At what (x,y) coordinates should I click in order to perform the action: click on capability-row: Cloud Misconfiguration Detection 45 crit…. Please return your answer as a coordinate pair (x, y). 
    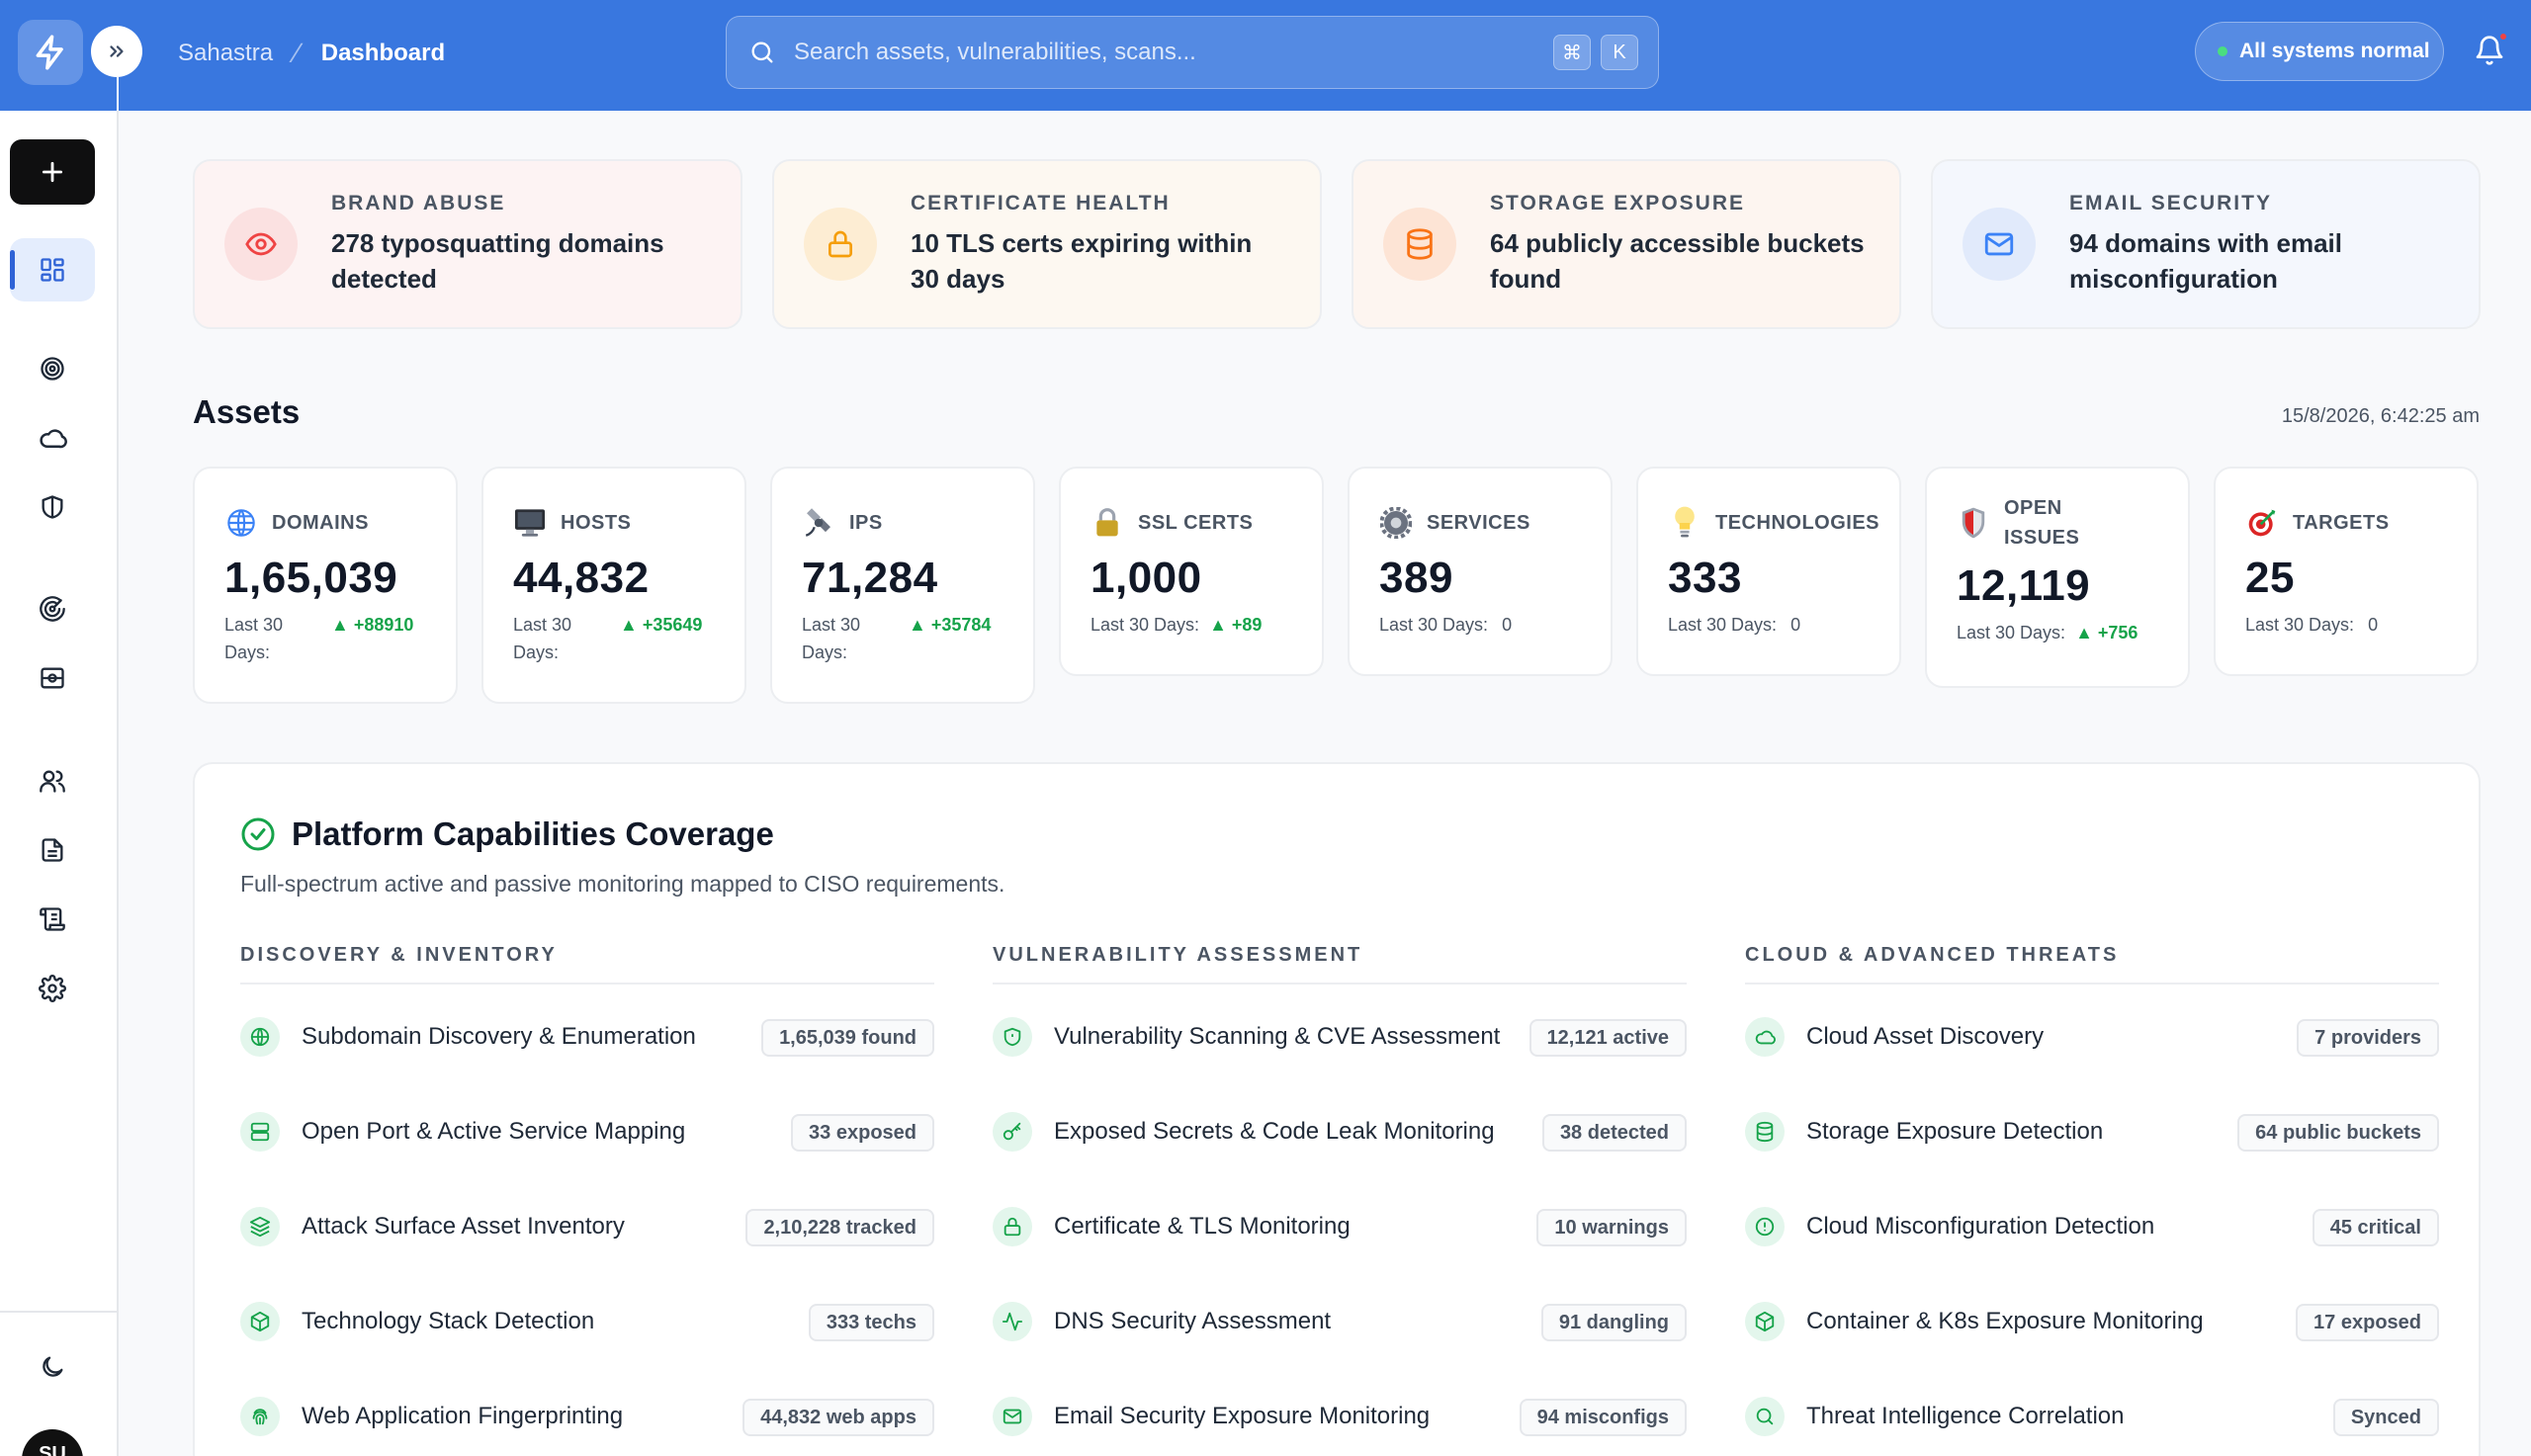
    Looking at the image, I should click on (2092, 1226).